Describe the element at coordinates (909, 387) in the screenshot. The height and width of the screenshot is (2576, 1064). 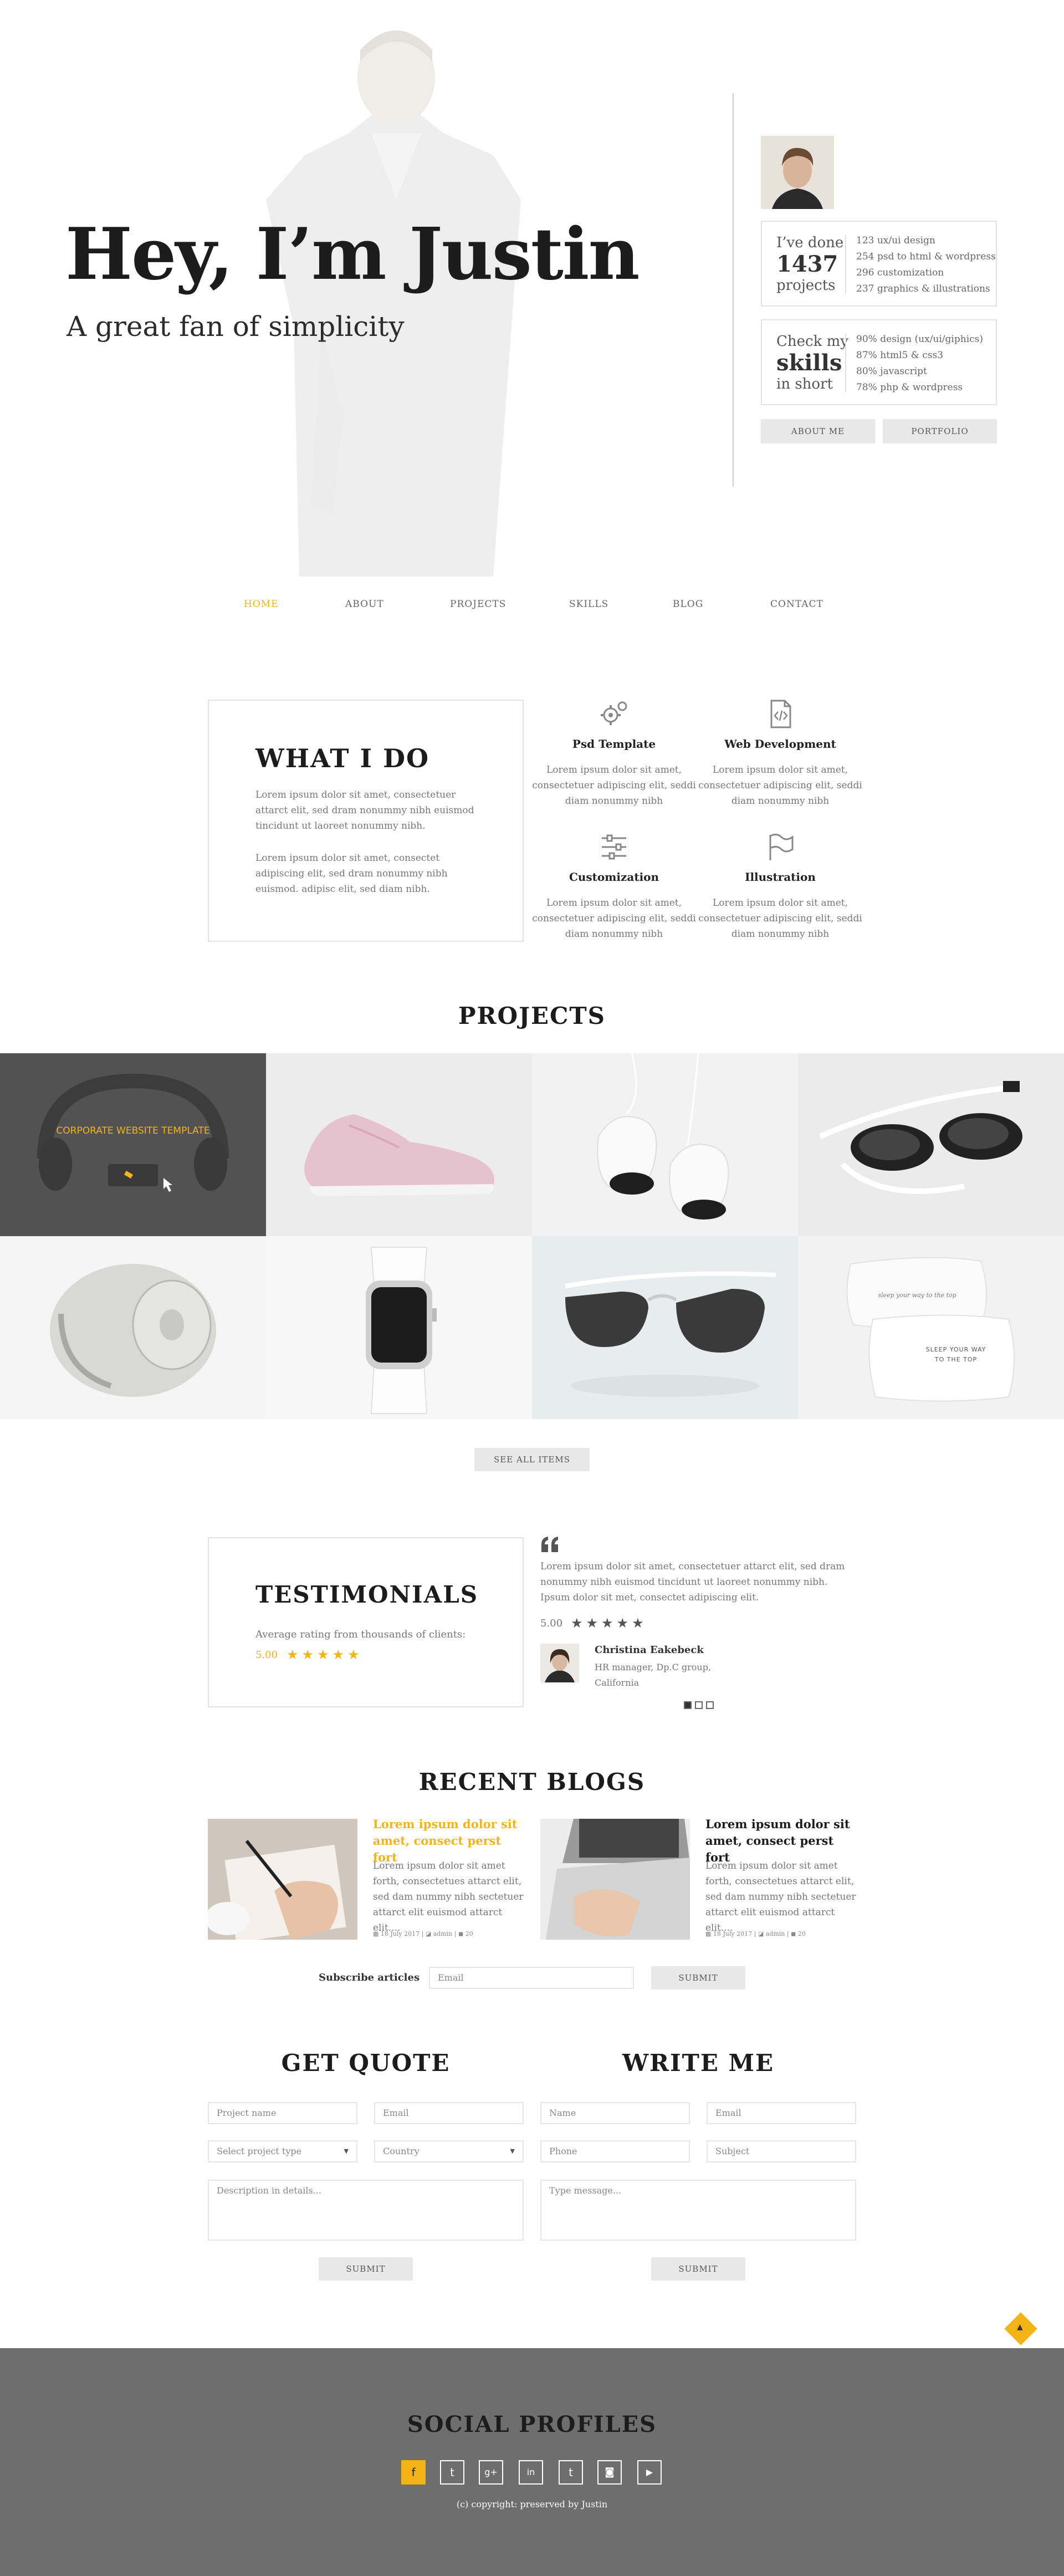
I see `skill-item: 78% php & wordpress` at that location.